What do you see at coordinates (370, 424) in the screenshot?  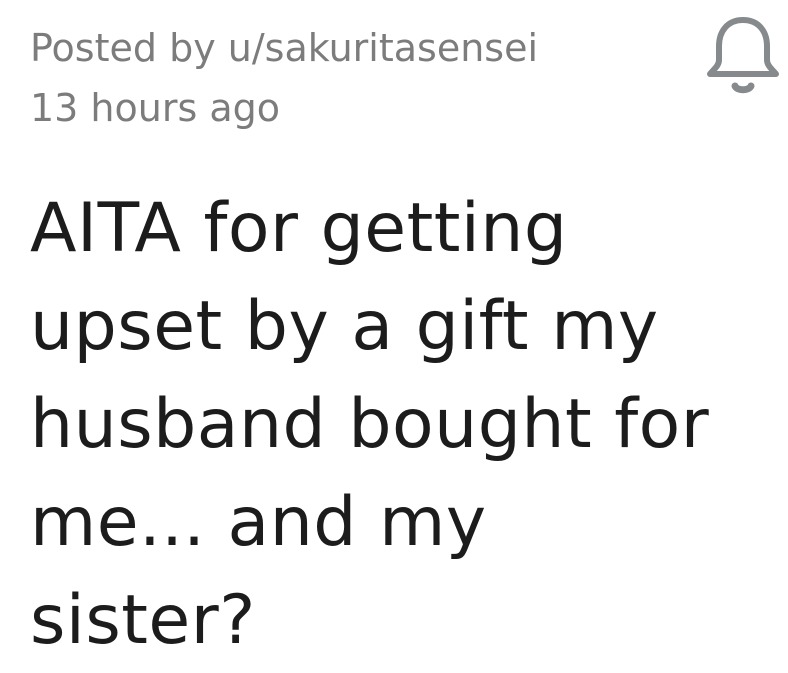 I see `post-title-line: husband bought for` at bounding box center [370, 424].